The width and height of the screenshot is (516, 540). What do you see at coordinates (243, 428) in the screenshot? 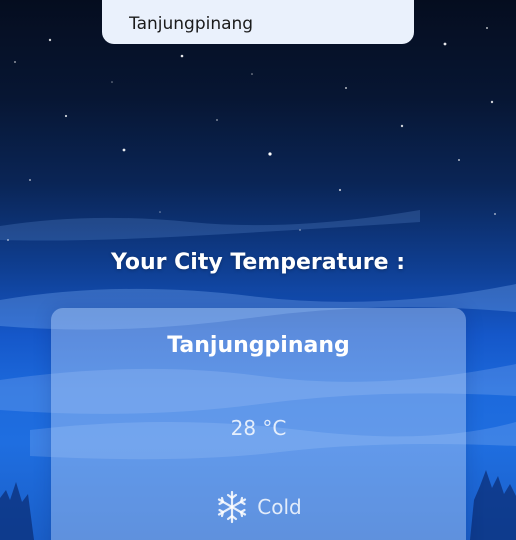
I see `temperature-value: 28` at bounding box center [243, 428].